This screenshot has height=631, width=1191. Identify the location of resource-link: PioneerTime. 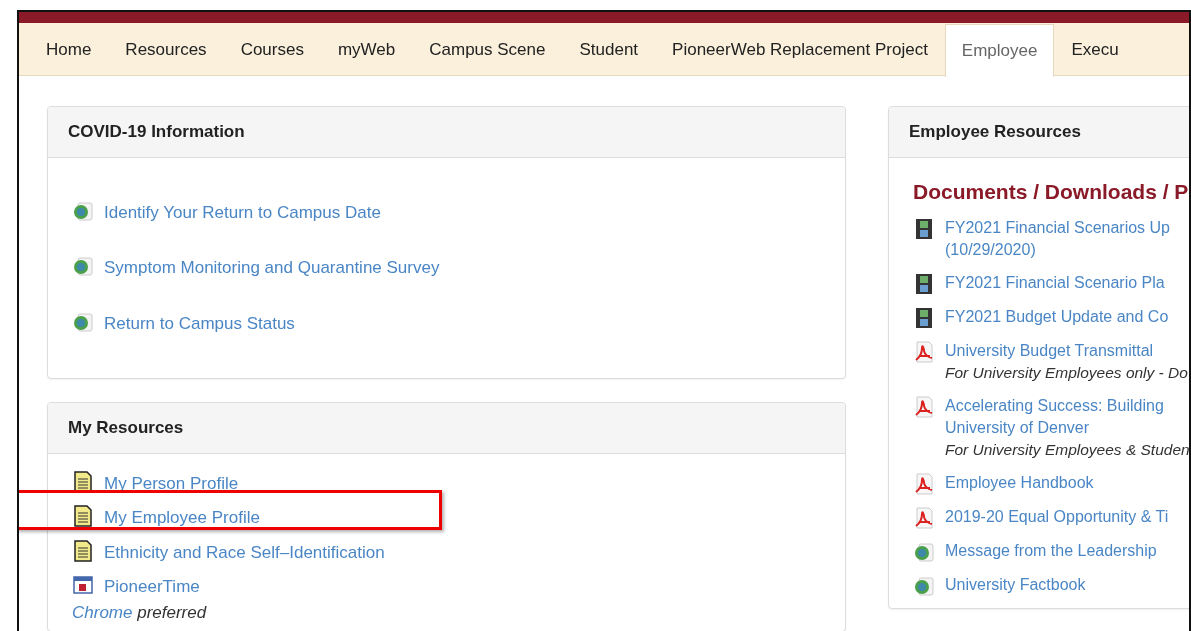
(152, 586).